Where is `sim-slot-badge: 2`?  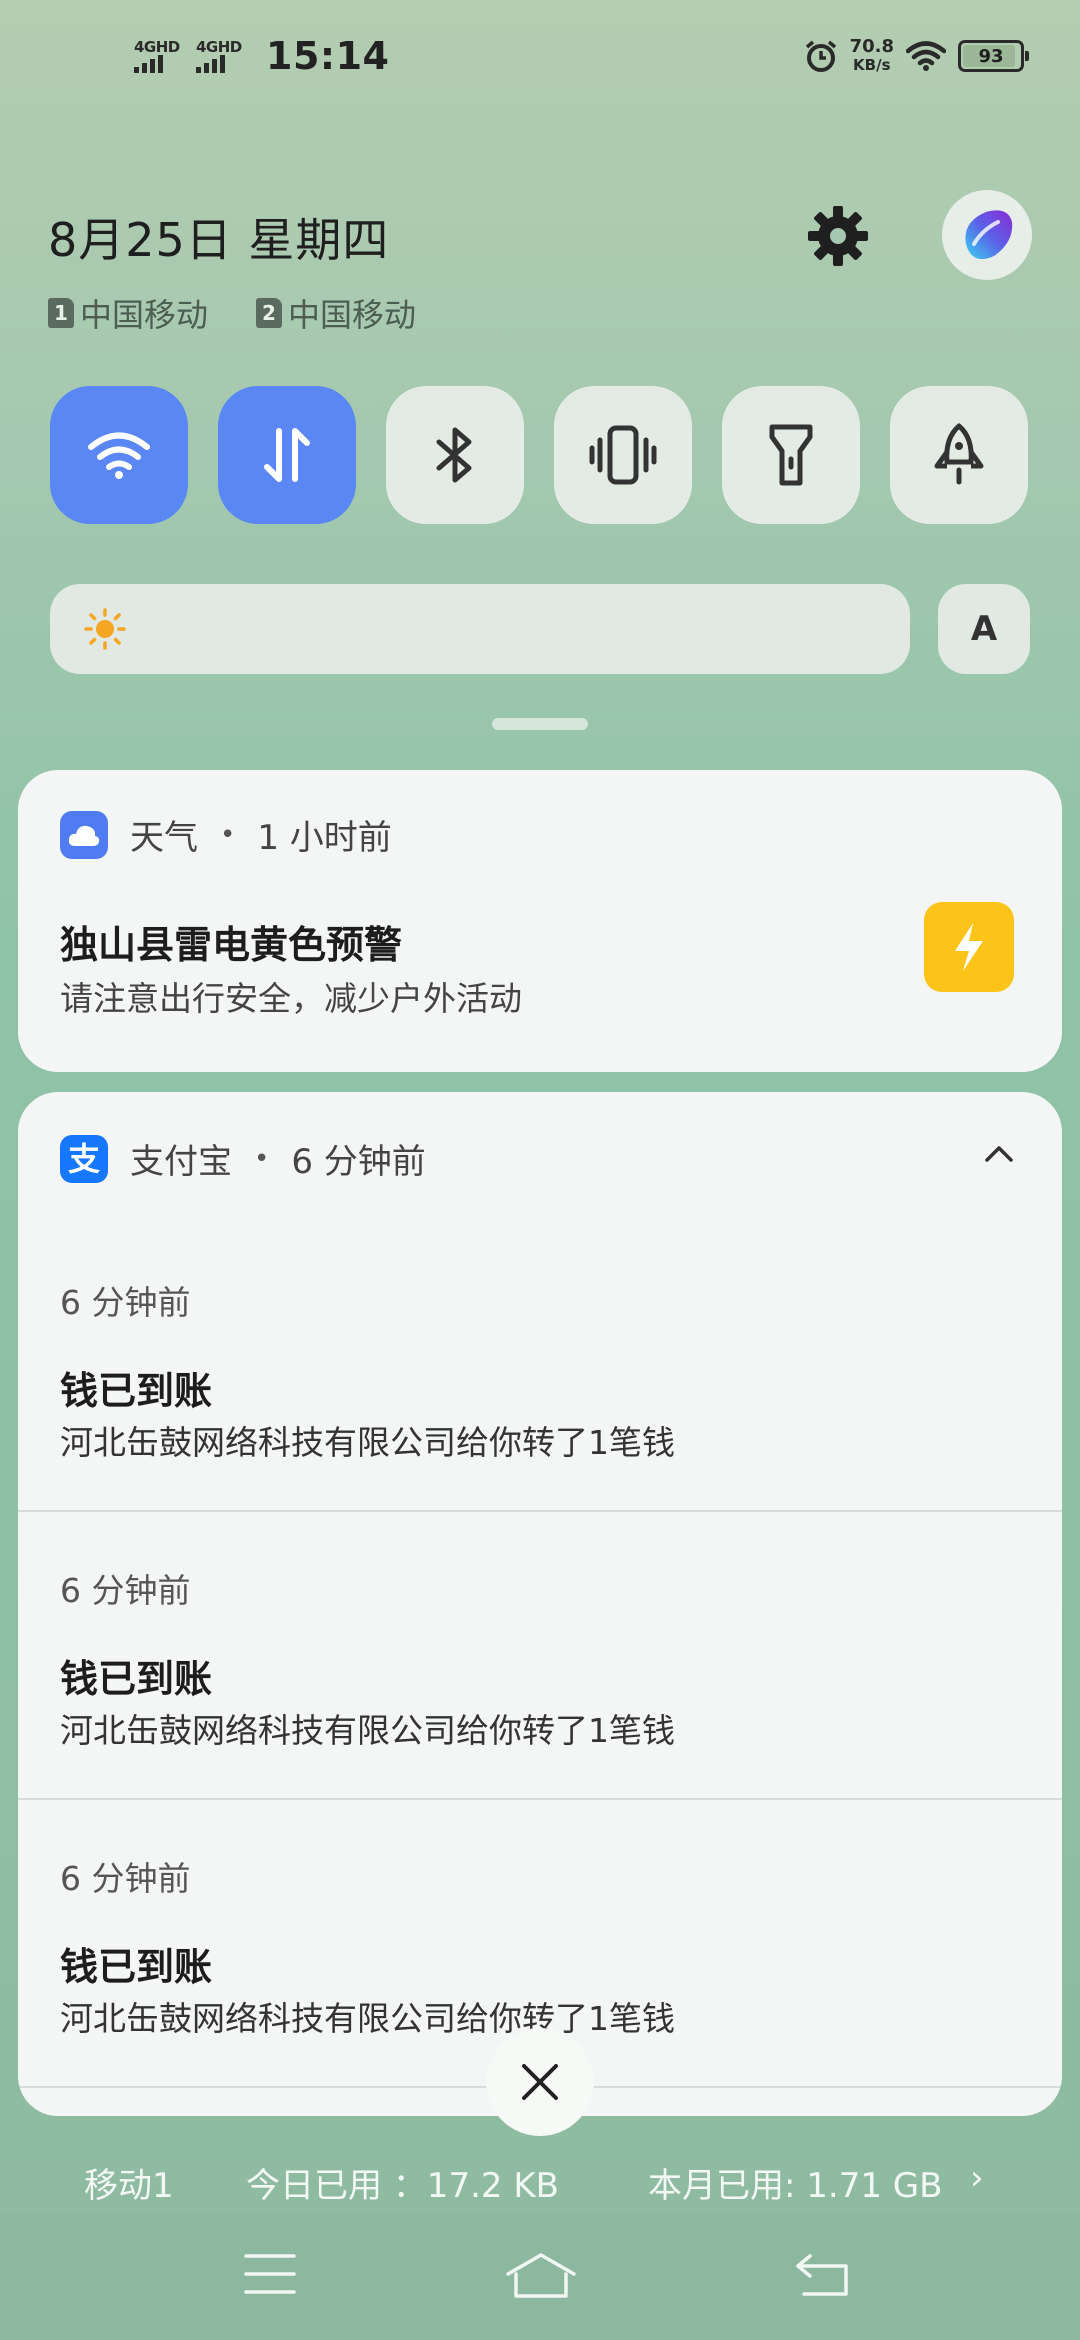 sim-slot-badge: 2 is located at coordinates (269, 313).